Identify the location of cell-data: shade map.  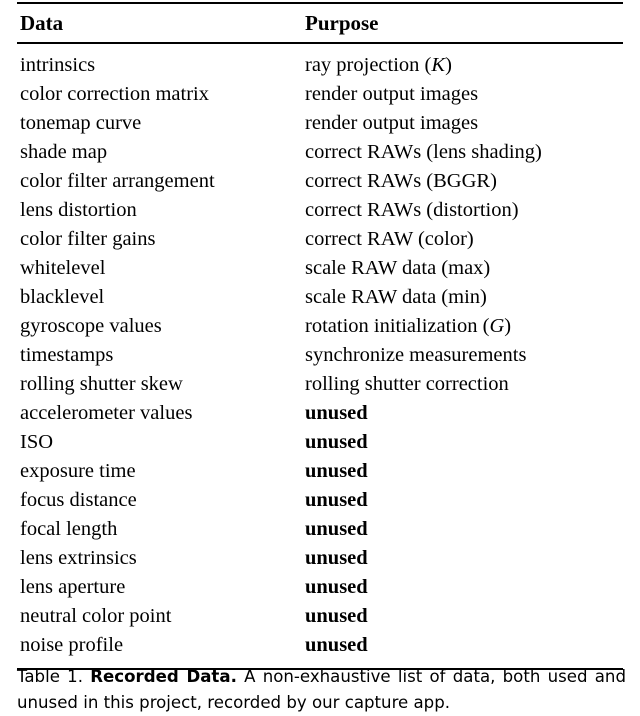
(64, 151).